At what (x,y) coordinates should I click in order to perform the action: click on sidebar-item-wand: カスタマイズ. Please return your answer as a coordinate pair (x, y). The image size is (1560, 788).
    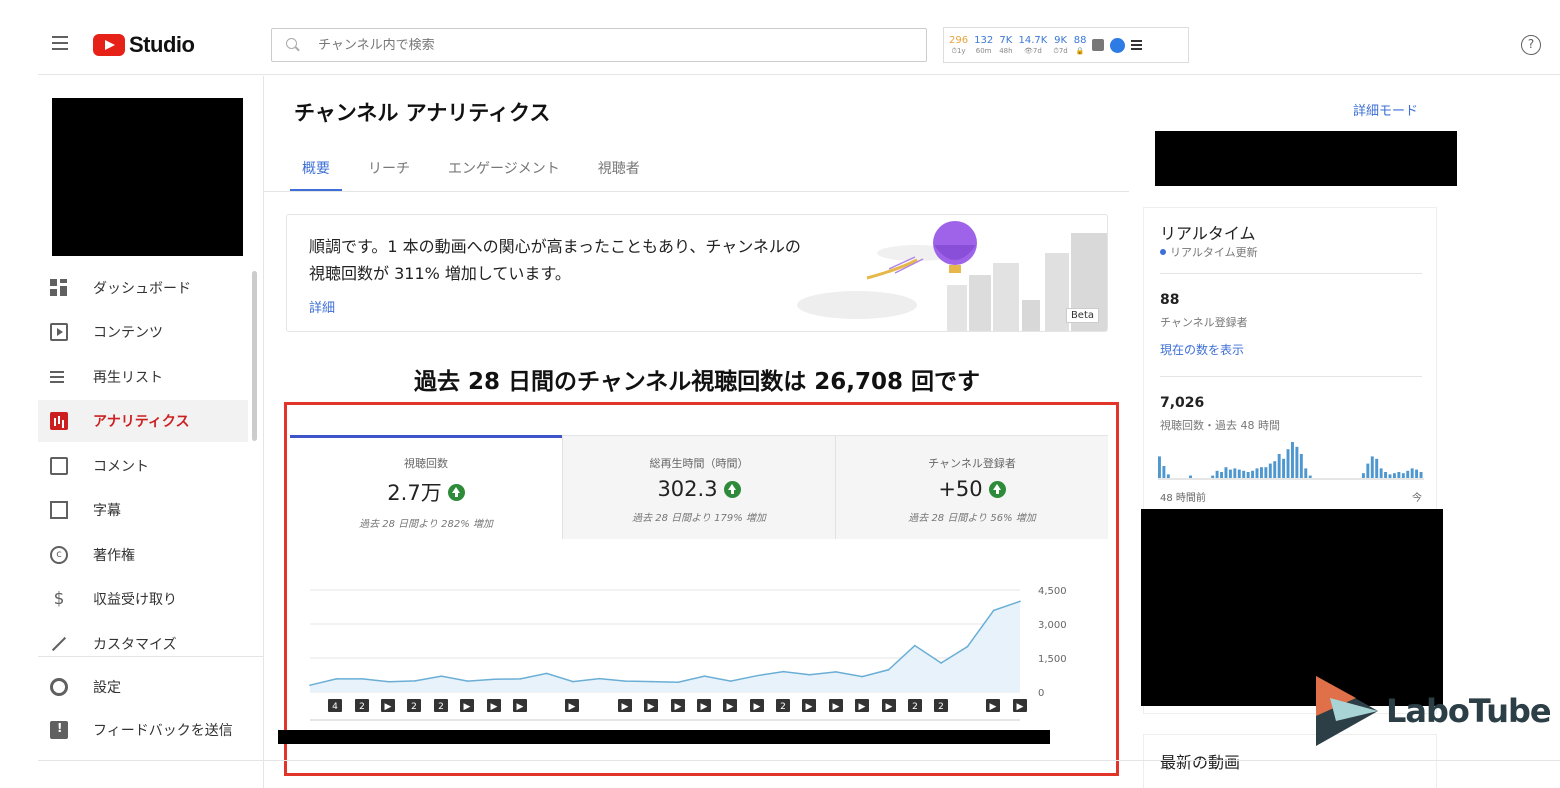
    Looking at the image, I should click on (143, 644).